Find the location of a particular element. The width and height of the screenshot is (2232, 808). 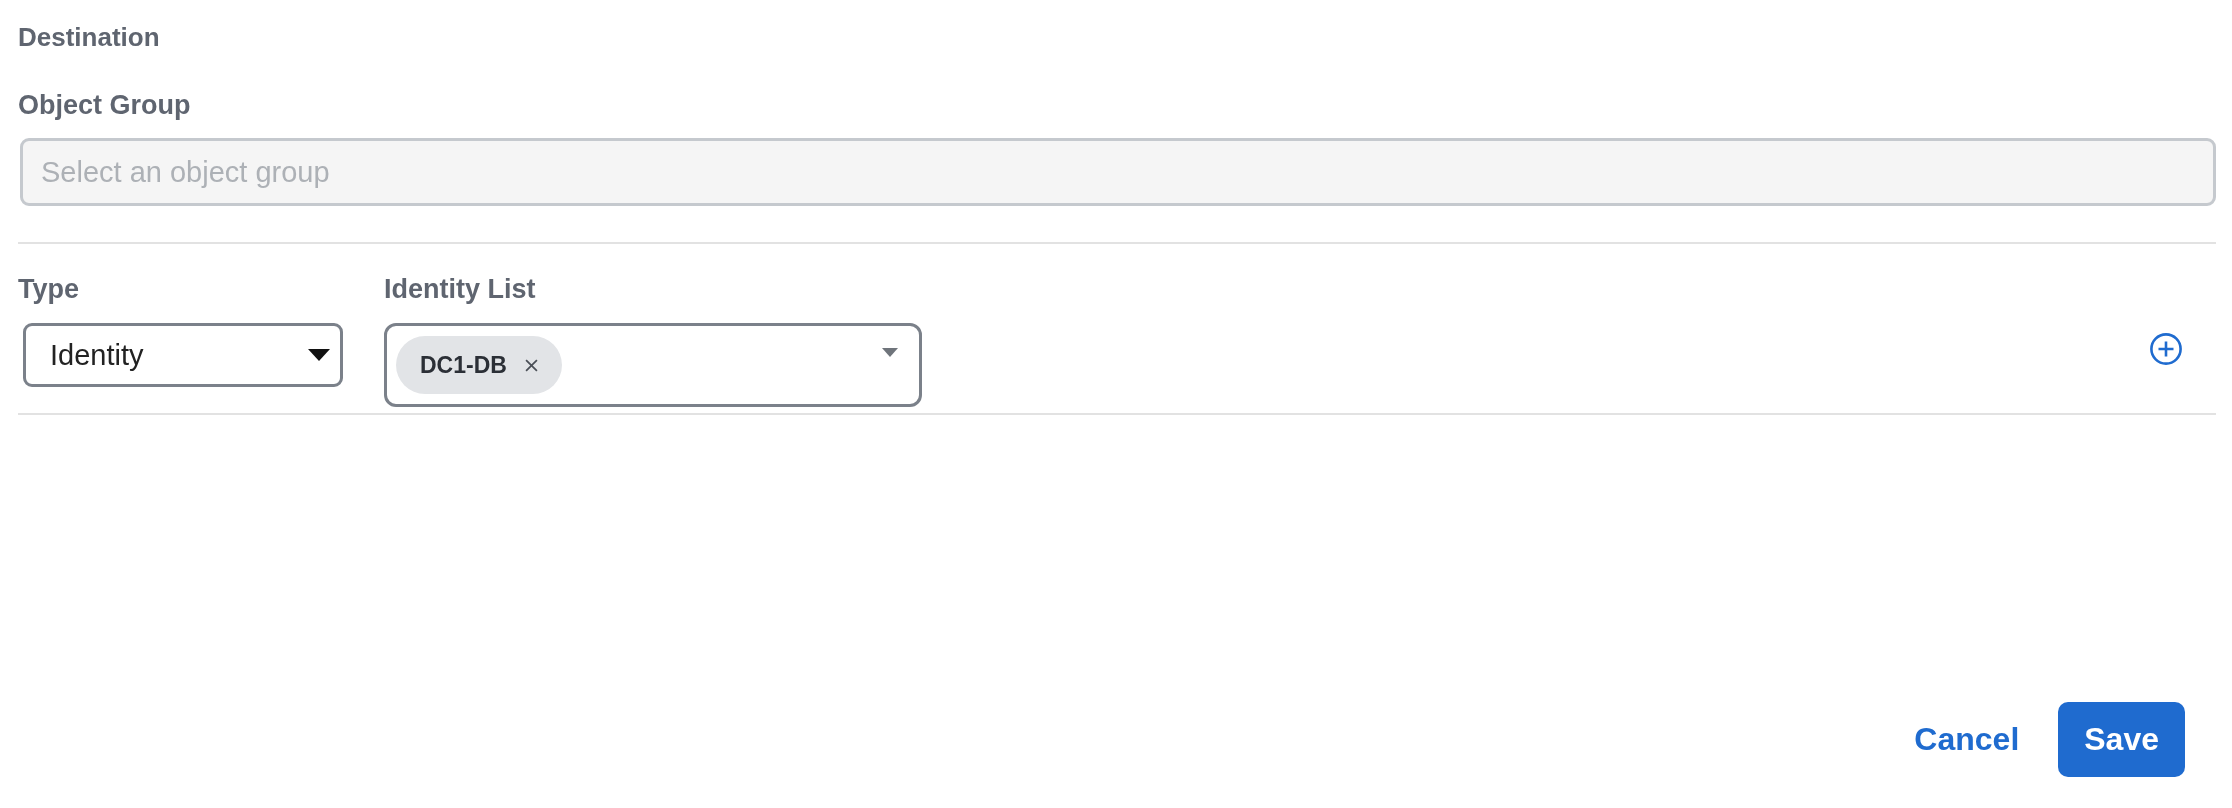

close-icon is located at coordinates (531, 365).